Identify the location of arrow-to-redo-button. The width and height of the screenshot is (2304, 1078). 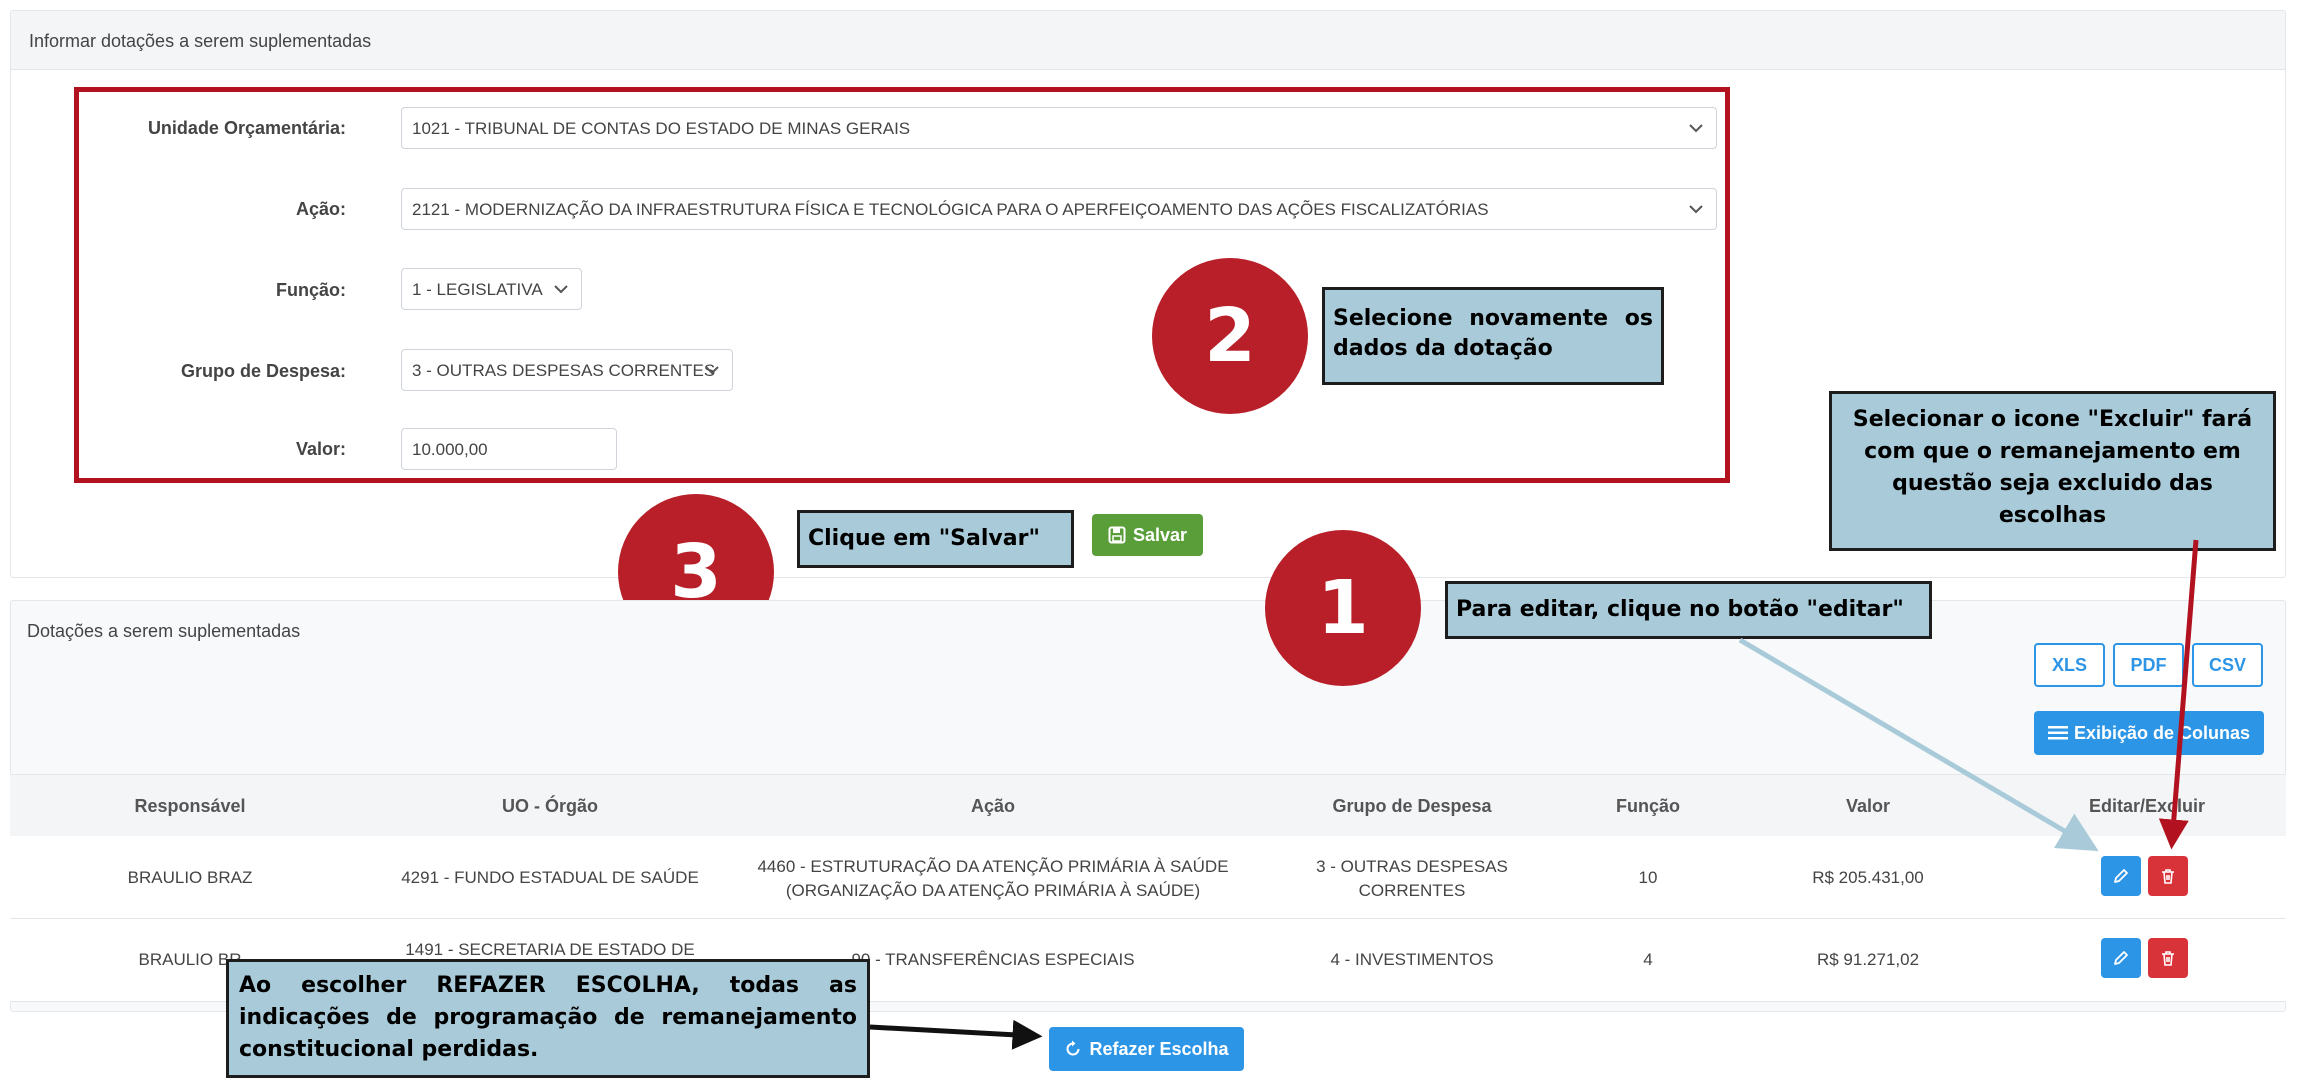
(956, 1034).